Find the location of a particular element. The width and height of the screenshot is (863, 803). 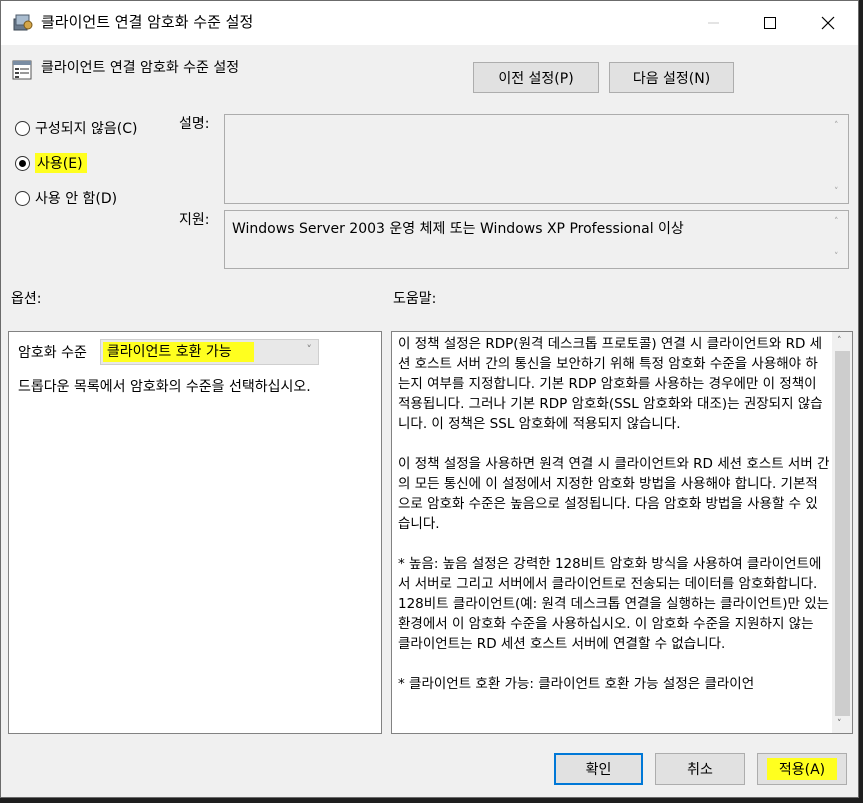

setting-title: 클라이언트 연결 암호화 수준 설정 is located at coordinates (140, 68).